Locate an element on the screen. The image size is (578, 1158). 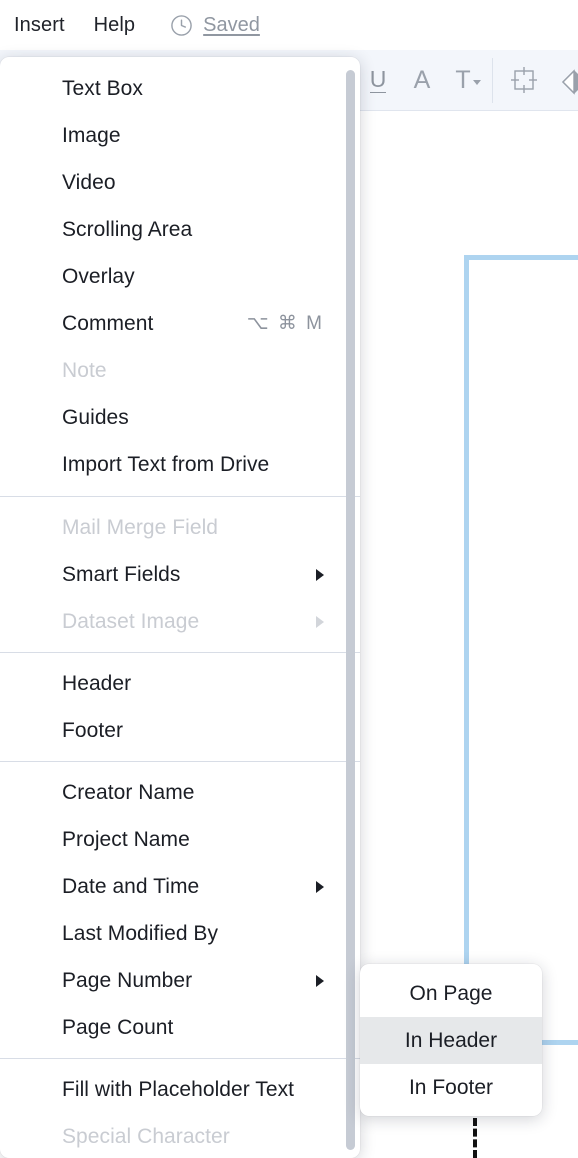
menu-item: Overlay is located at coordinates (180, 276).